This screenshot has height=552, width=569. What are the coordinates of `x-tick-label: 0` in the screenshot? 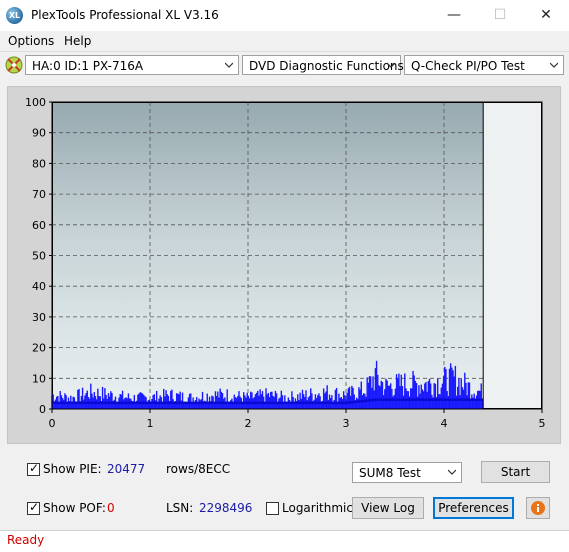 It's located at (52, 423).